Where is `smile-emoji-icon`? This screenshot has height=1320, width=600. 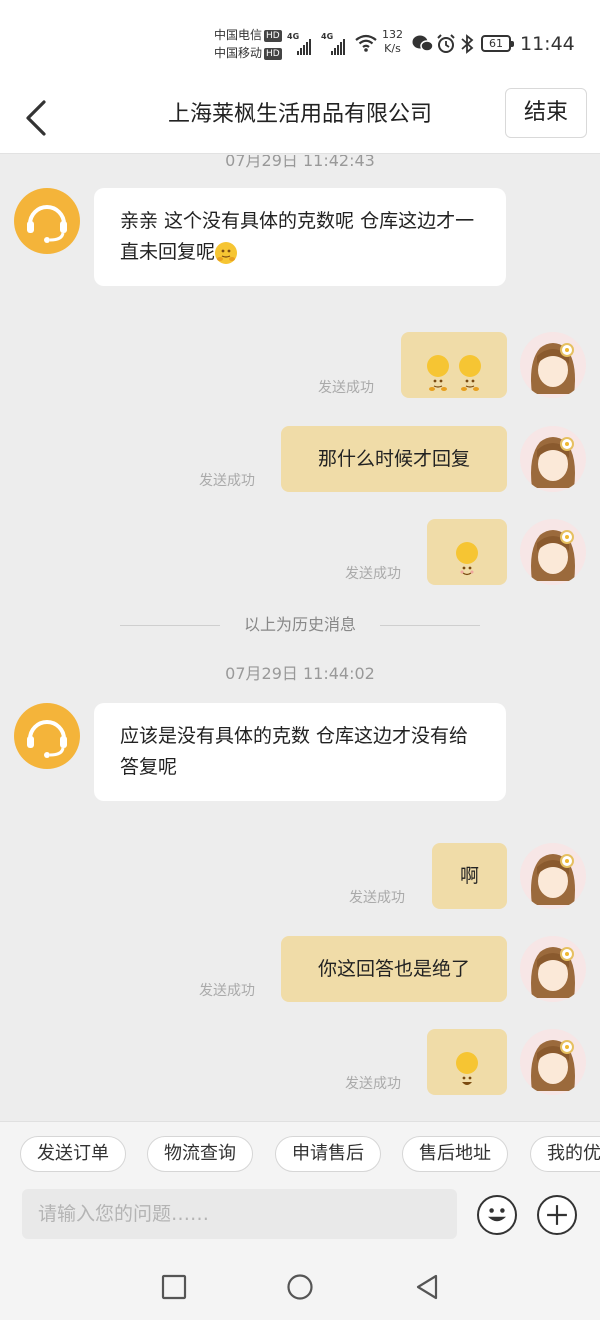 smile-emoji-icon is located at coordinates (467, 558).